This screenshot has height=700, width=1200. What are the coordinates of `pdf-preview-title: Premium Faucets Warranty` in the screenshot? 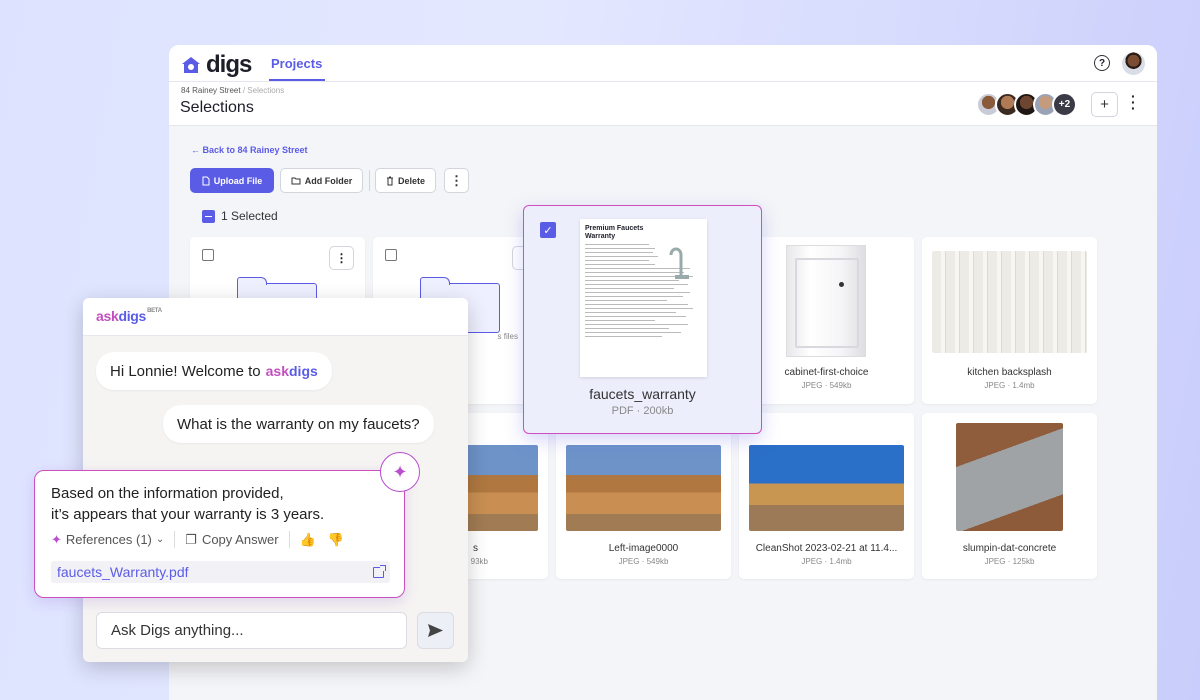 It's located at (614, 232).